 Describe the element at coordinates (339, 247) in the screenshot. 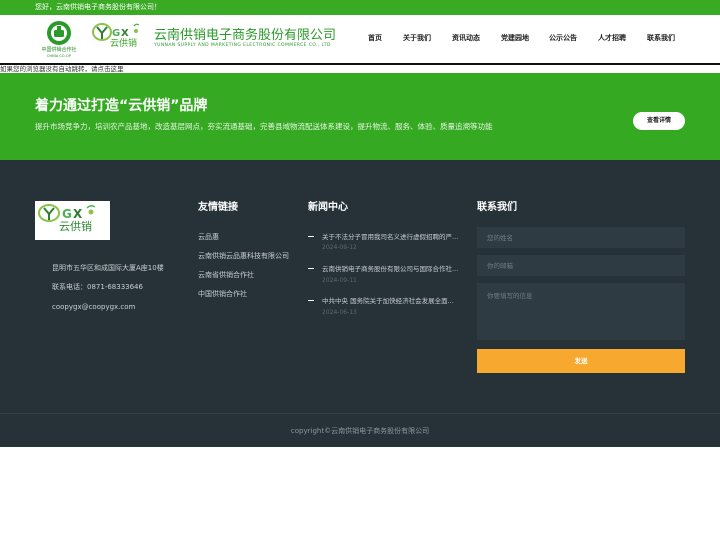

I see `news-item-date: 2024-09-12` at that location.